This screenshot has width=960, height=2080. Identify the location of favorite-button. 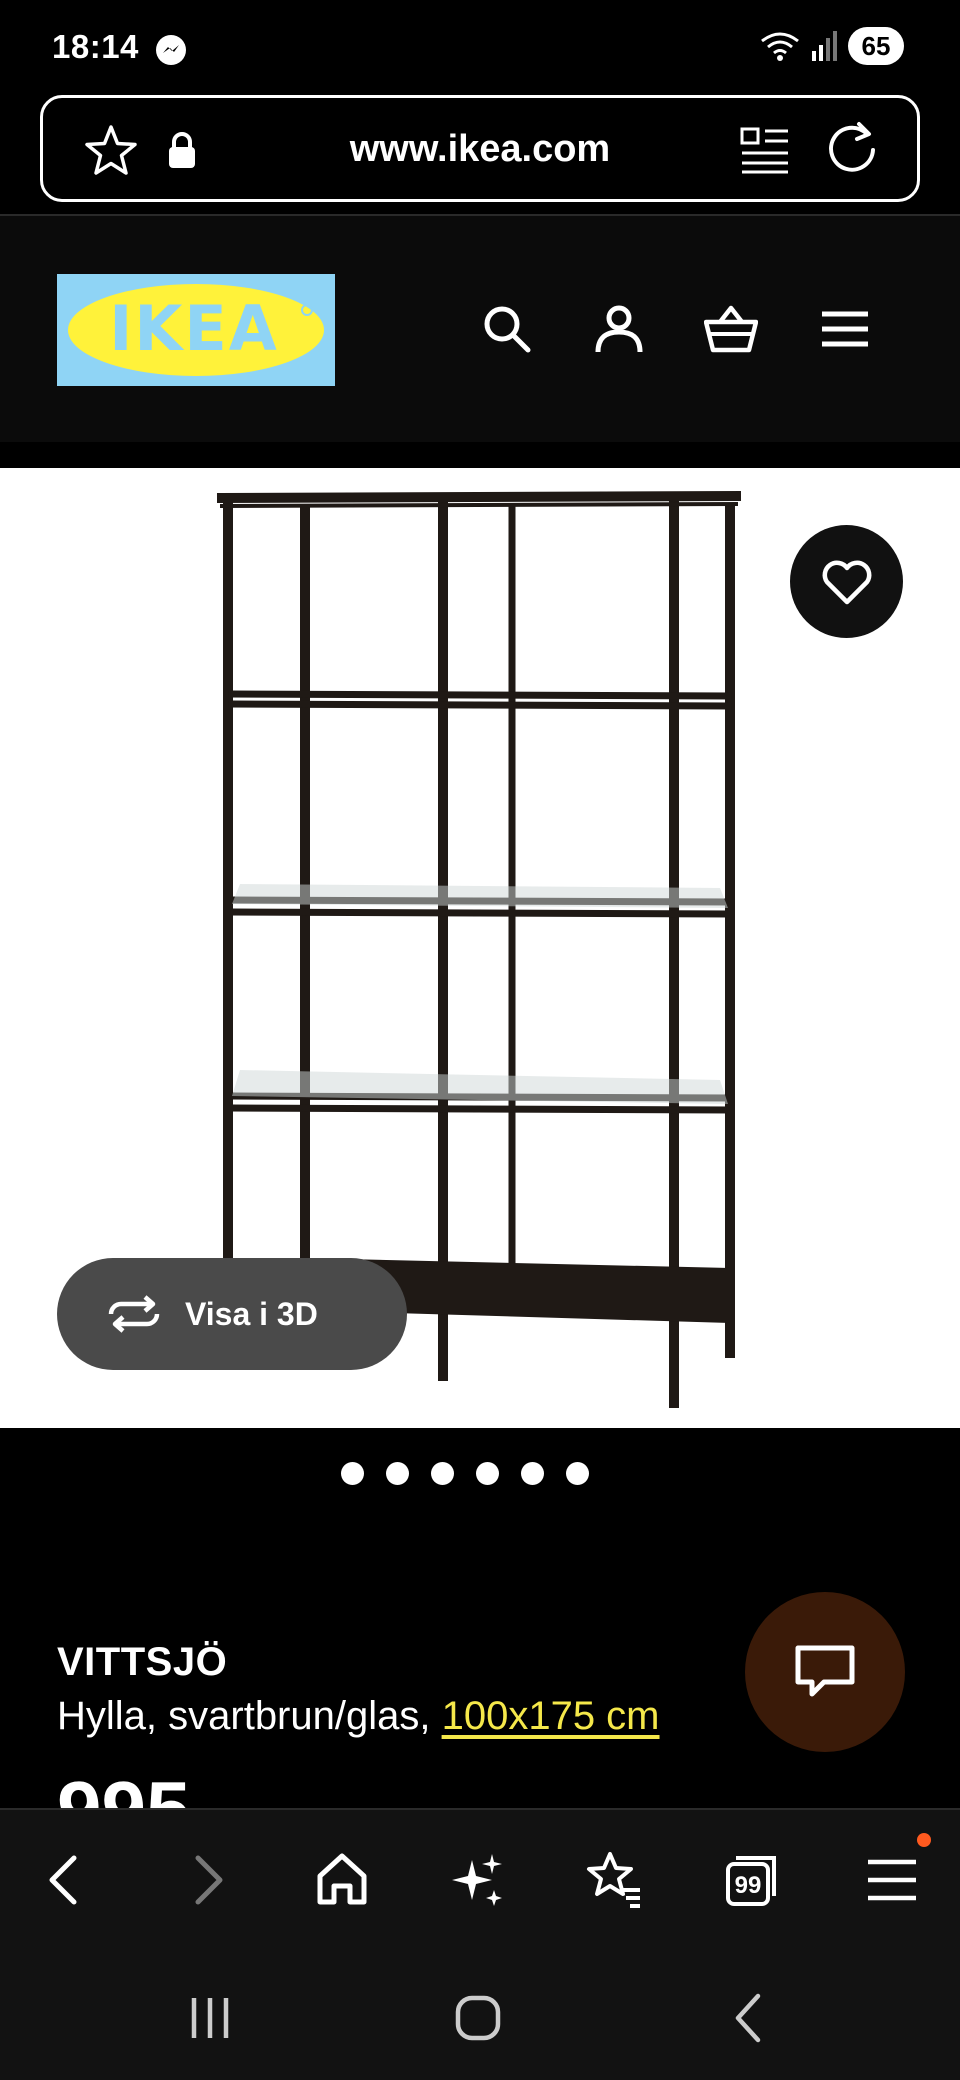
(846, 581).